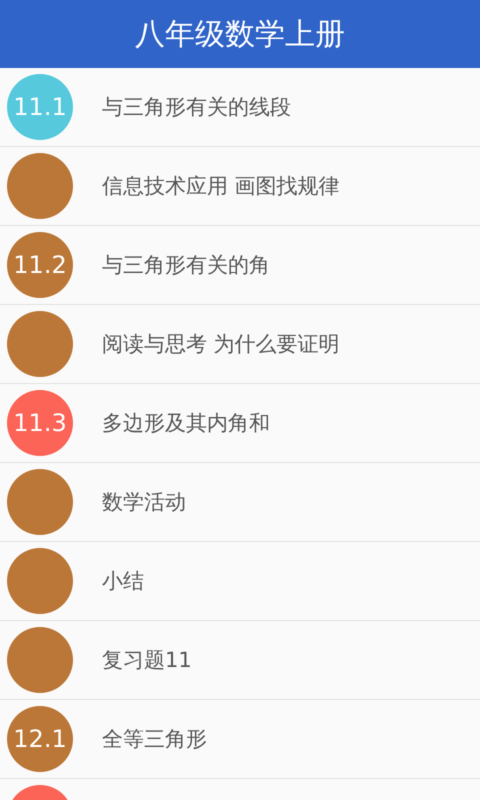 The height and width of the screenshot is (800, 480). What do you see at coordinates (147, 660) in the screenshot?
I see `chapter-title: 复习题11` at bounding box center [147, 660].